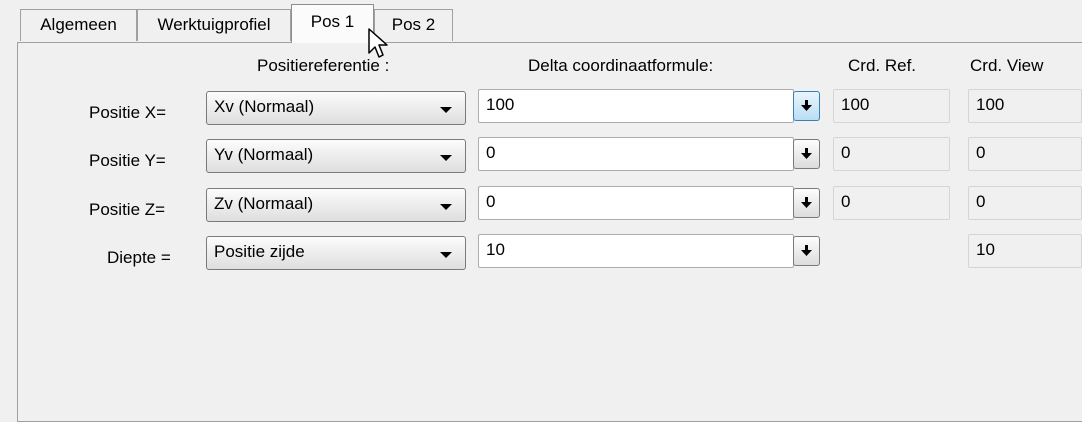  Describe the element at coordinates (882, 65) in the screenshot. I see `header-crd-ref: Crd. Ref.` at that location.